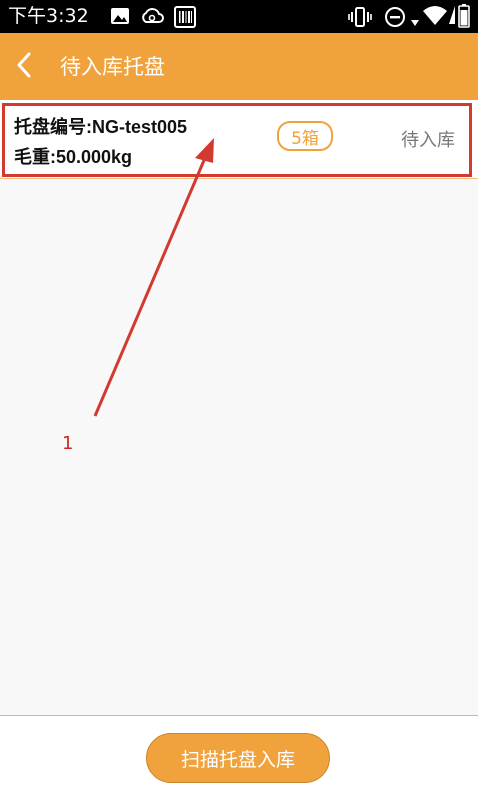  Describe the element at coordinates (152, 18) in the screenshot. I see `cloud-sync-icon` at that location.